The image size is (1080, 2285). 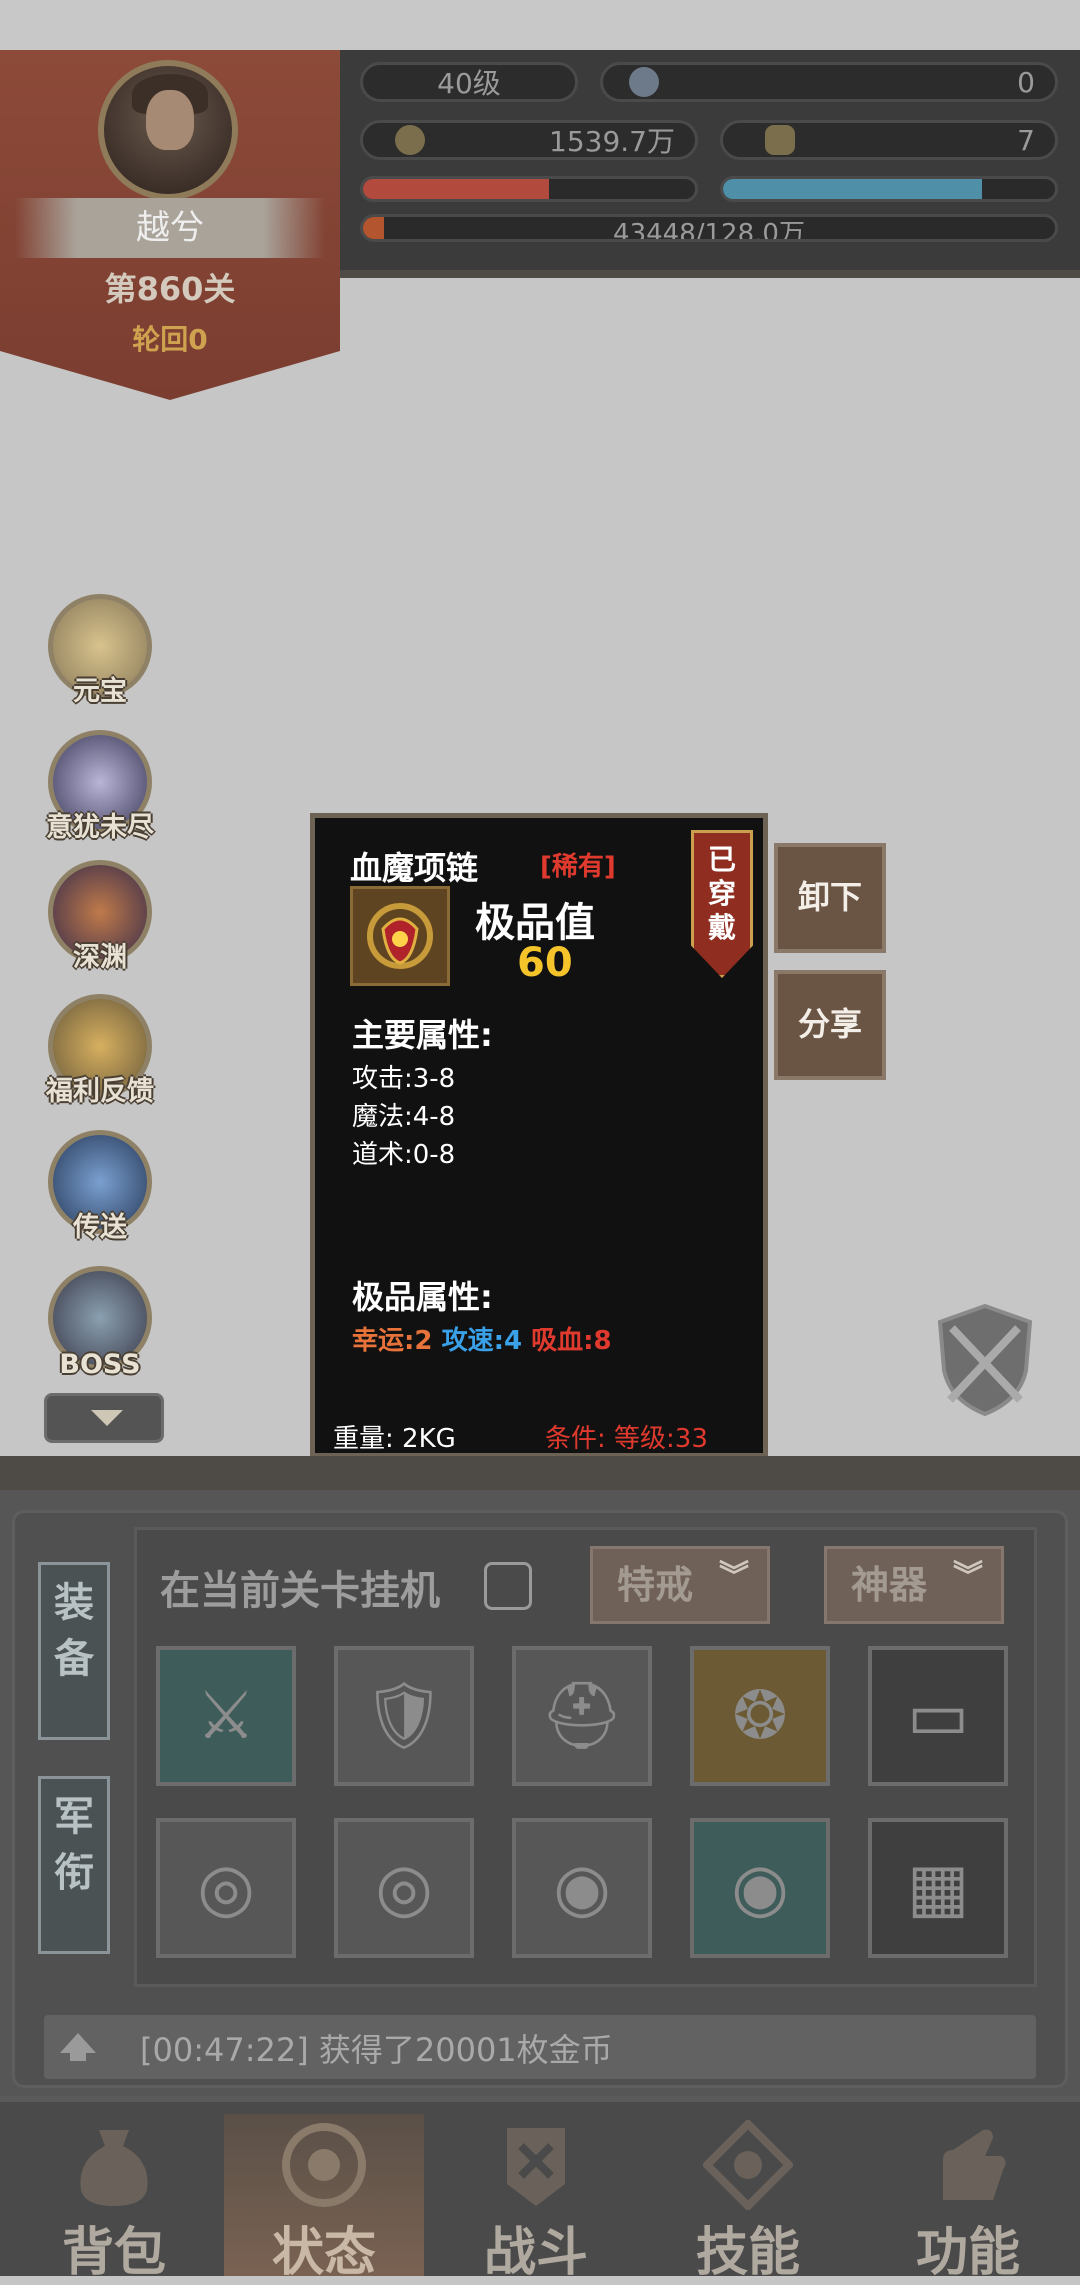 I want to click on cycle-label: 轮回0, so click(x=170, y=339).